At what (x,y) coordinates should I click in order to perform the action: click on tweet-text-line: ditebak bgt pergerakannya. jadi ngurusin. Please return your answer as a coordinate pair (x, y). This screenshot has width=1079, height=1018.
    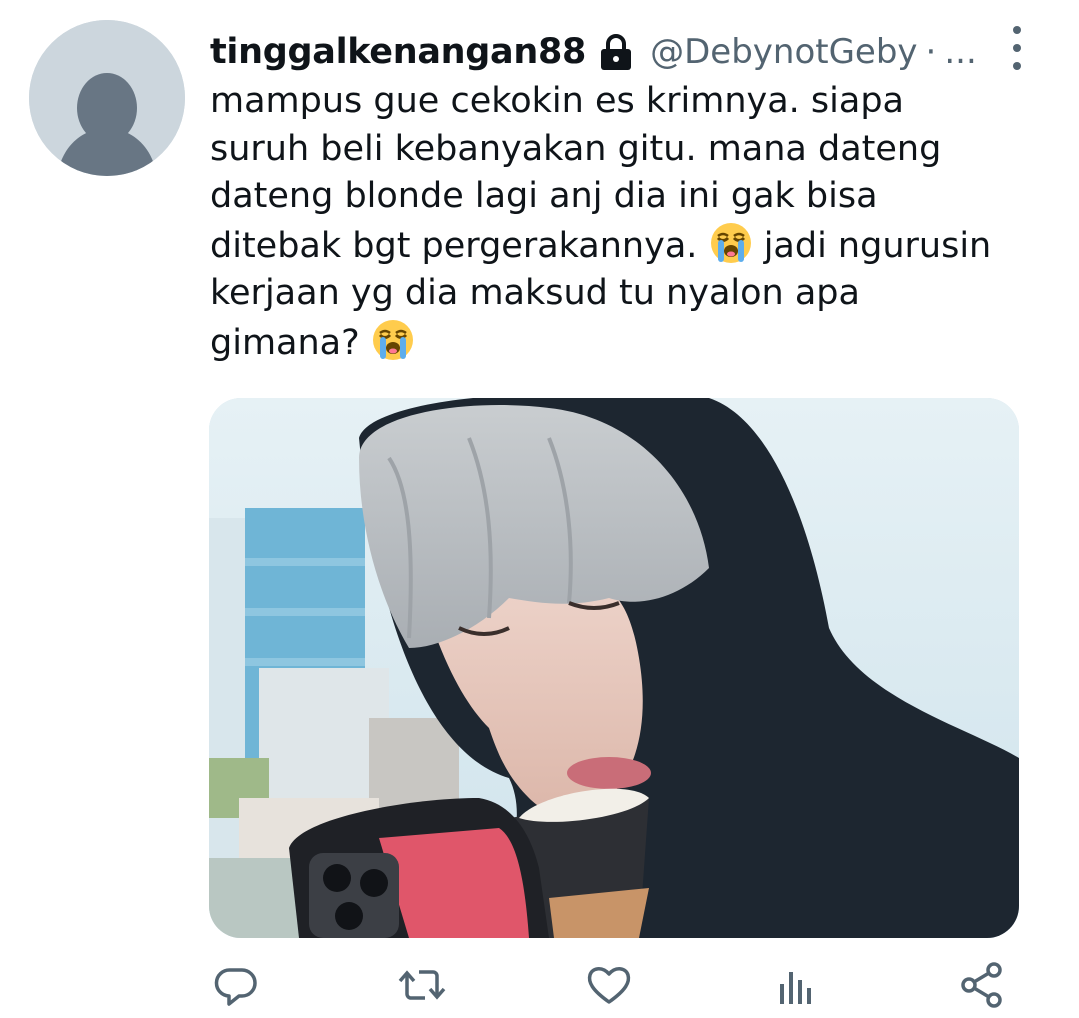
    Looking at the image, I should click on (630, 246).